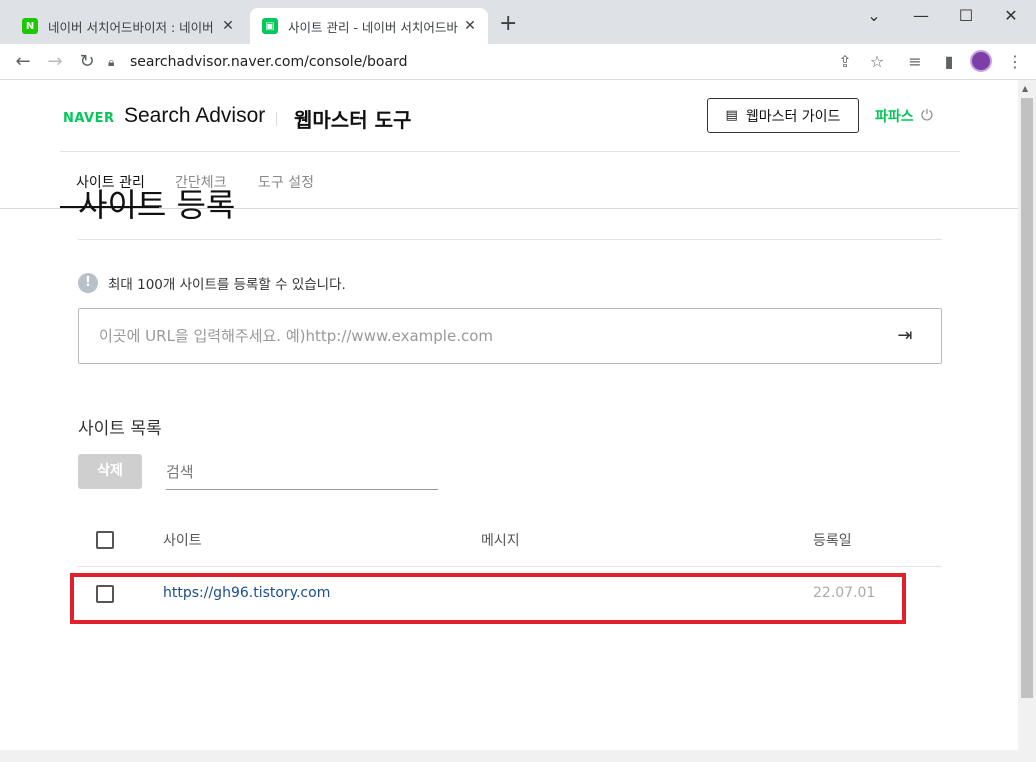 This screenshot has height=762, width=1036. What do you see at coordinates (949, 62) in the screenshot?
I see `side-panel-icon: ▮` at bounding box center [949, 62].